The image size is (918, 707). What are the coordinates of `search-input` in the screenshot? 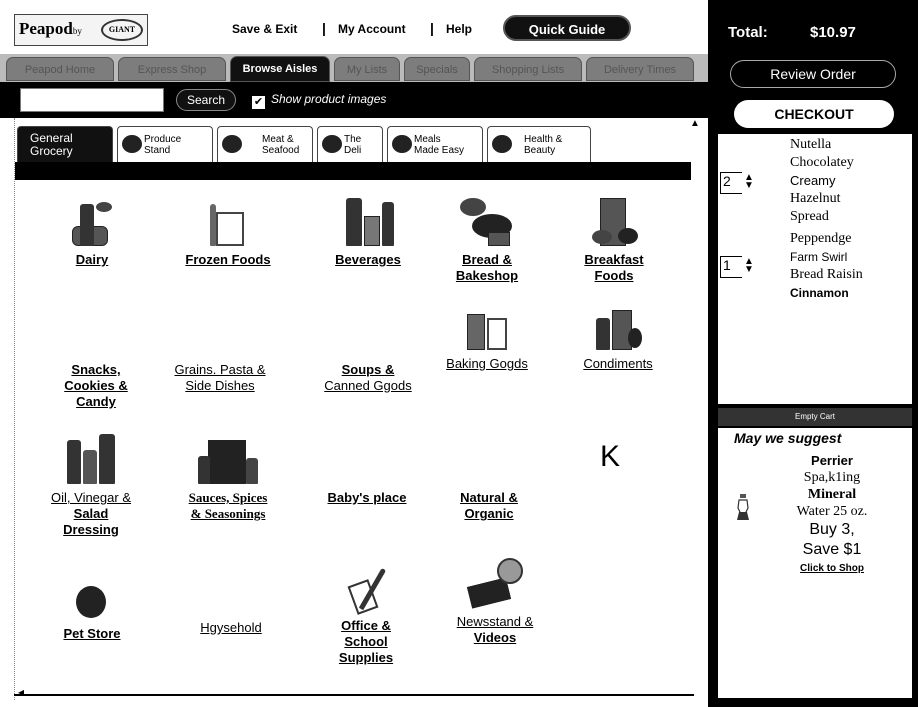 It's located at (92, 100).